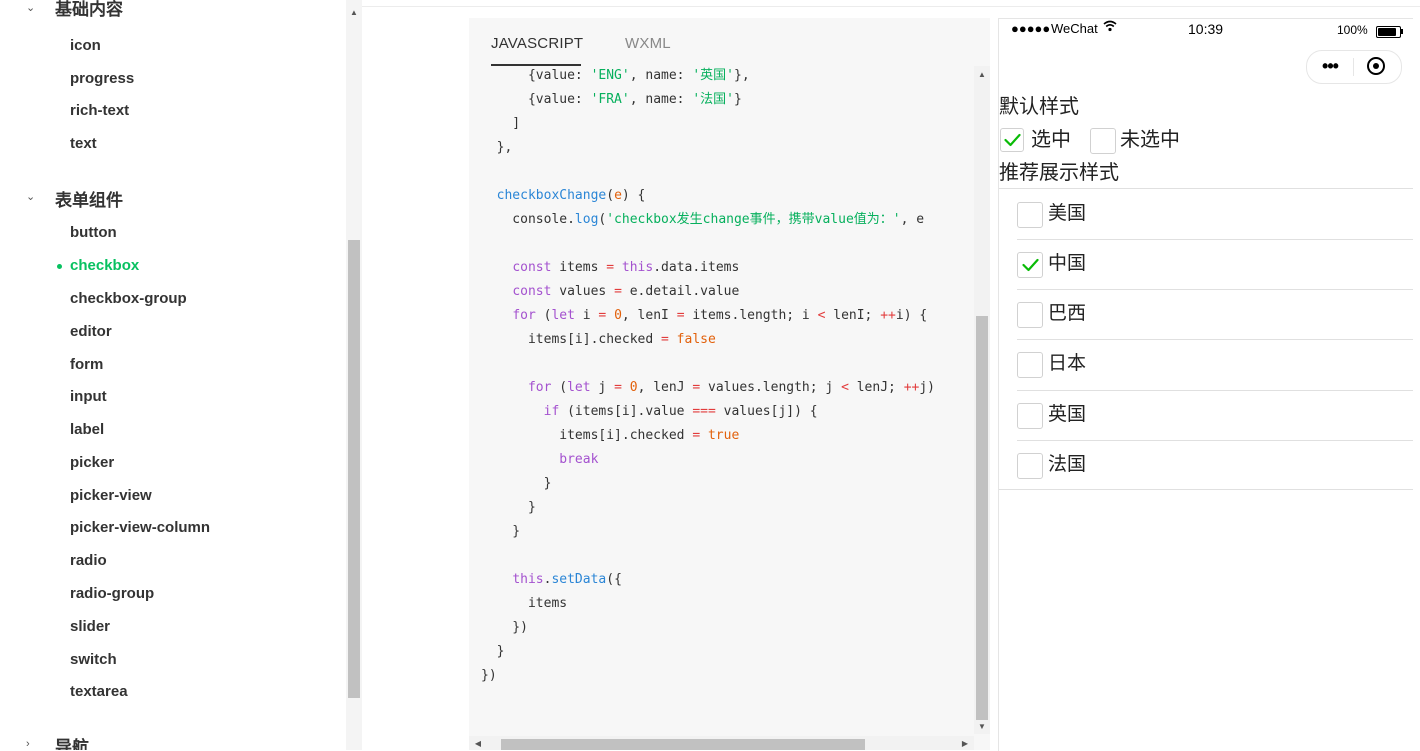 The height and width of the screenshot is (751, 1420). Describe the element at coordinates (648, 44) in the screenshot. I see `tab-wxml: WXML` at that location.